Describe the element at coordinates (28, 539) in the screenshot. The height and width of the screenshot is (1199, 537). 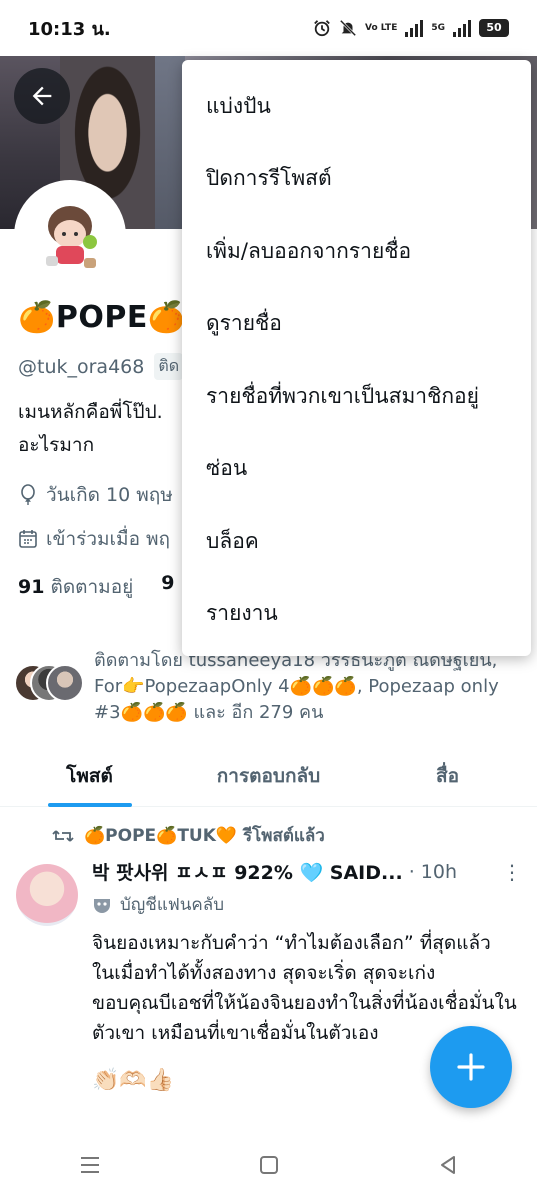
I see `calendar-icon` at that location.